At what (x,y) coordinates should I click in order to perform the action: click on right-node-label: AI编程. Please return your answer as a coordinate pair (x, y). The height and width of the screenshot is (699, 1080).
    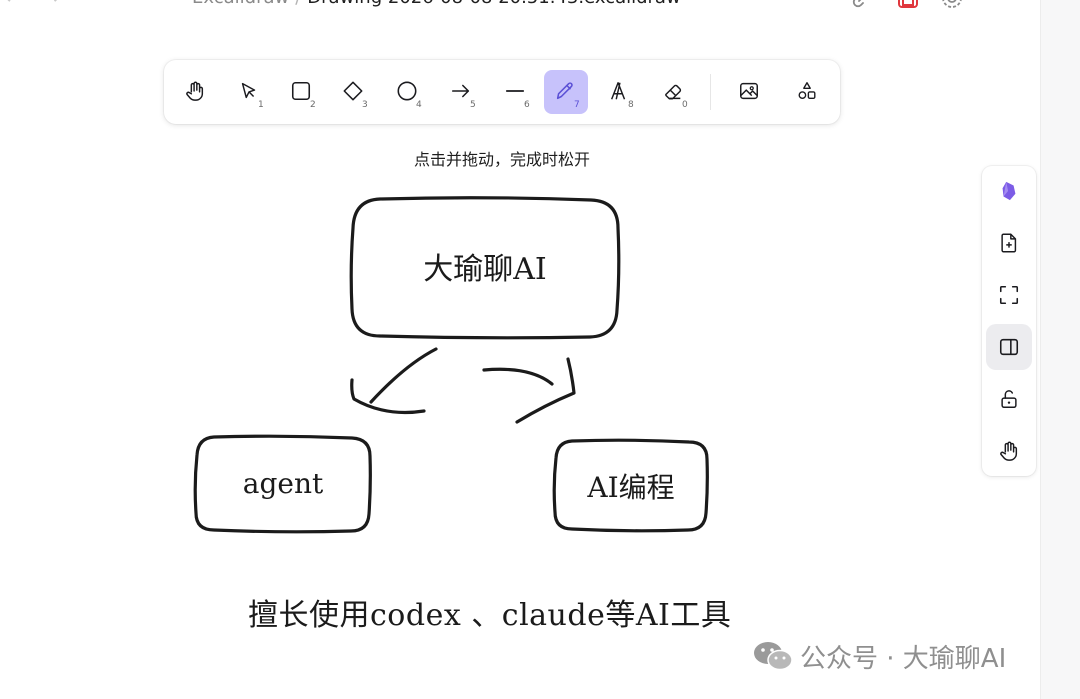
    Looking at the image, I should click on (631, 486).